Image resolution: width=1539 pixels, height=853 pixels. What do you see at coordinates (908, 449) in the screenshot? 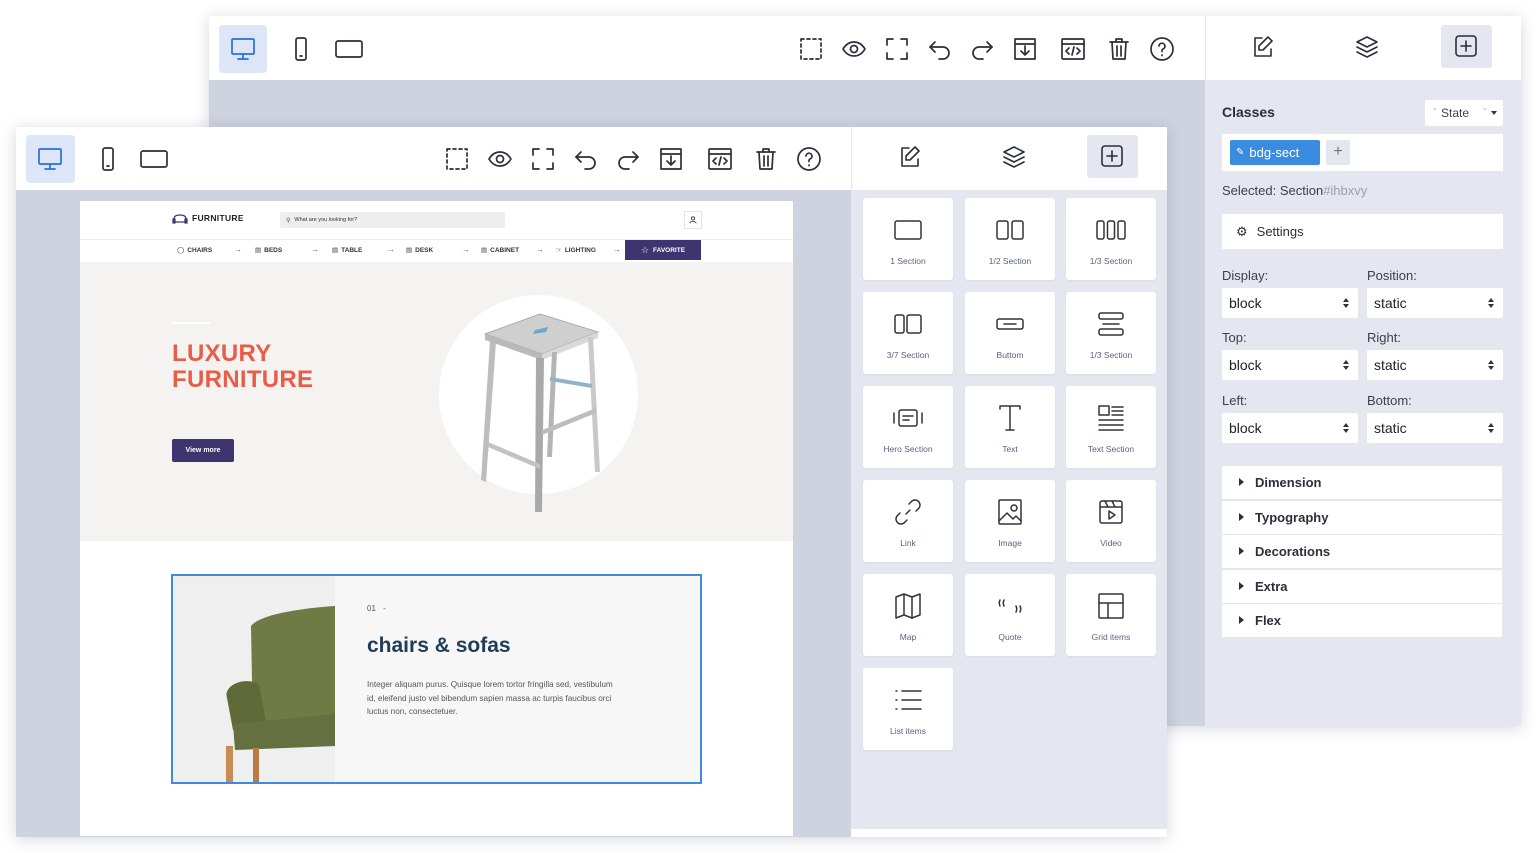
I see `block-label: Hero Section` at bounding box center [908, 449].